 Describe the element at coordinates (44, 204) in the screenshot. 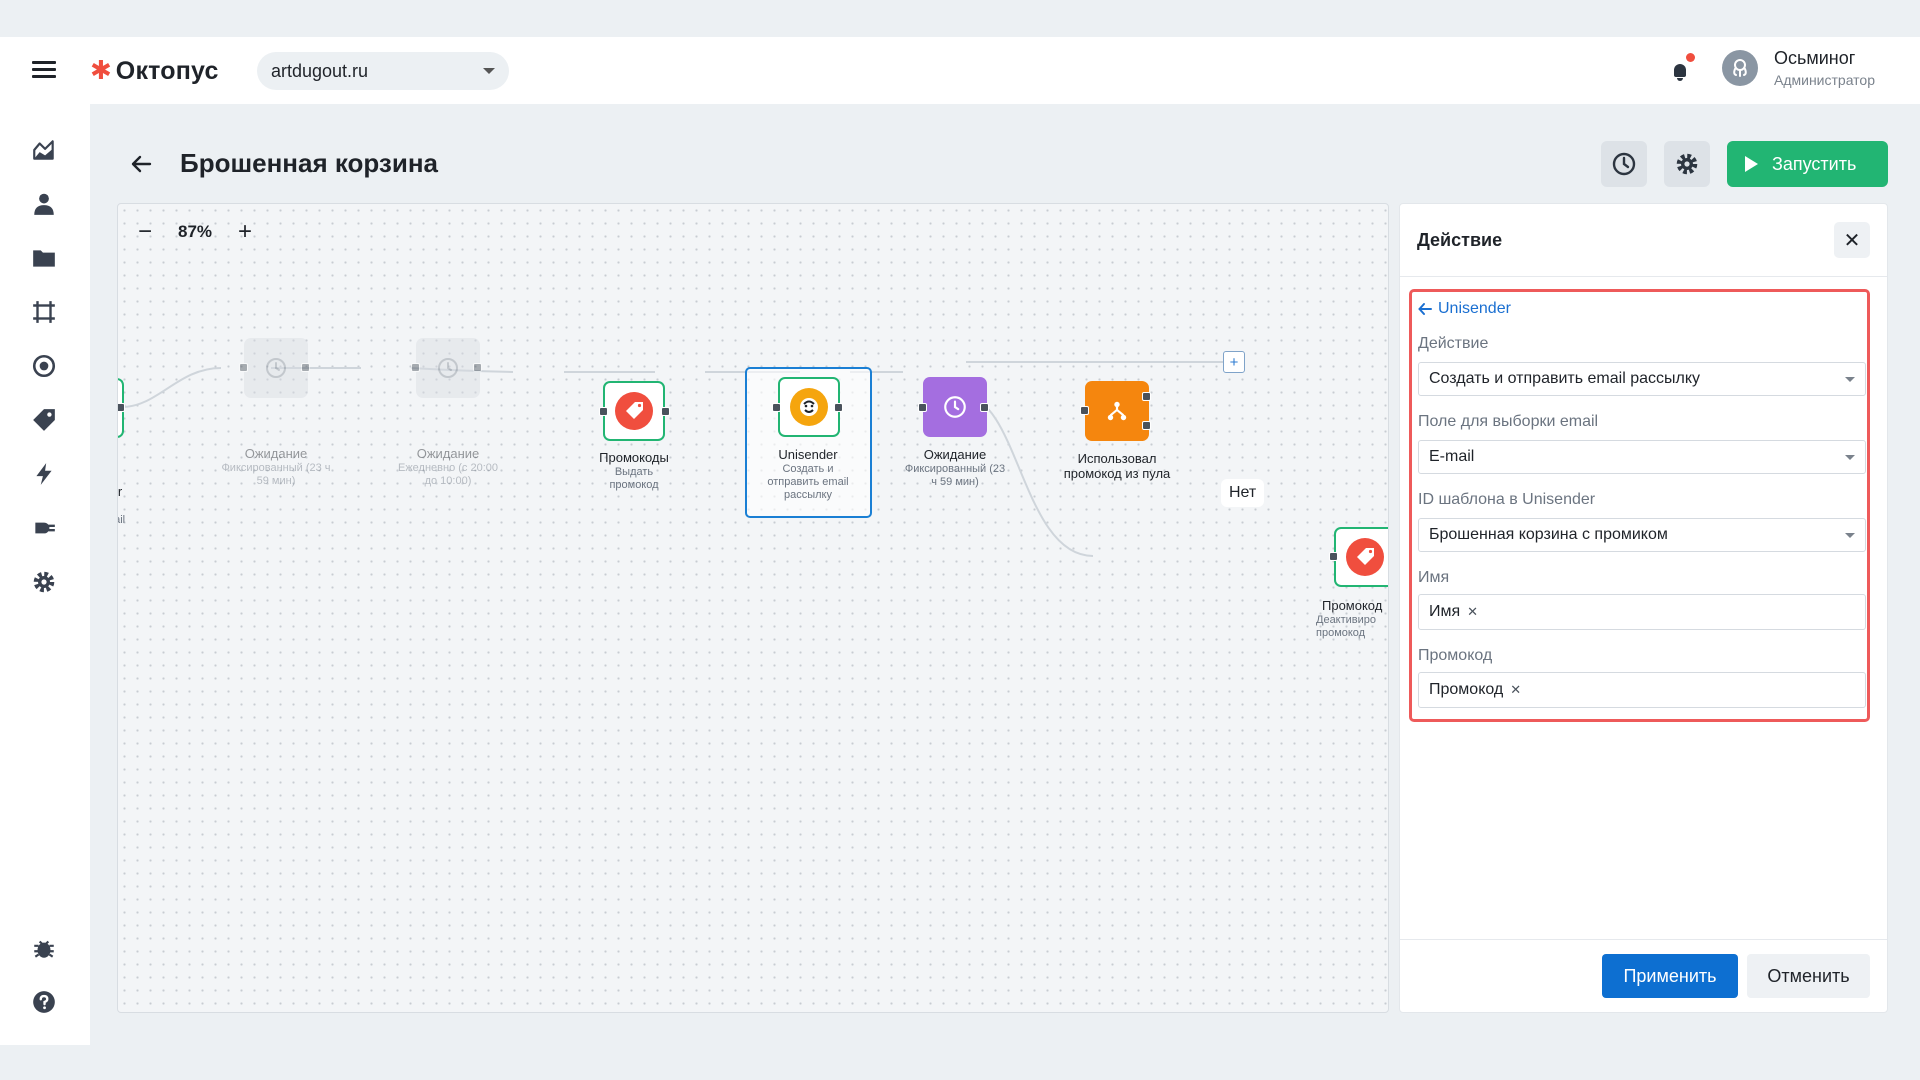

I see `user-icon` at that location.